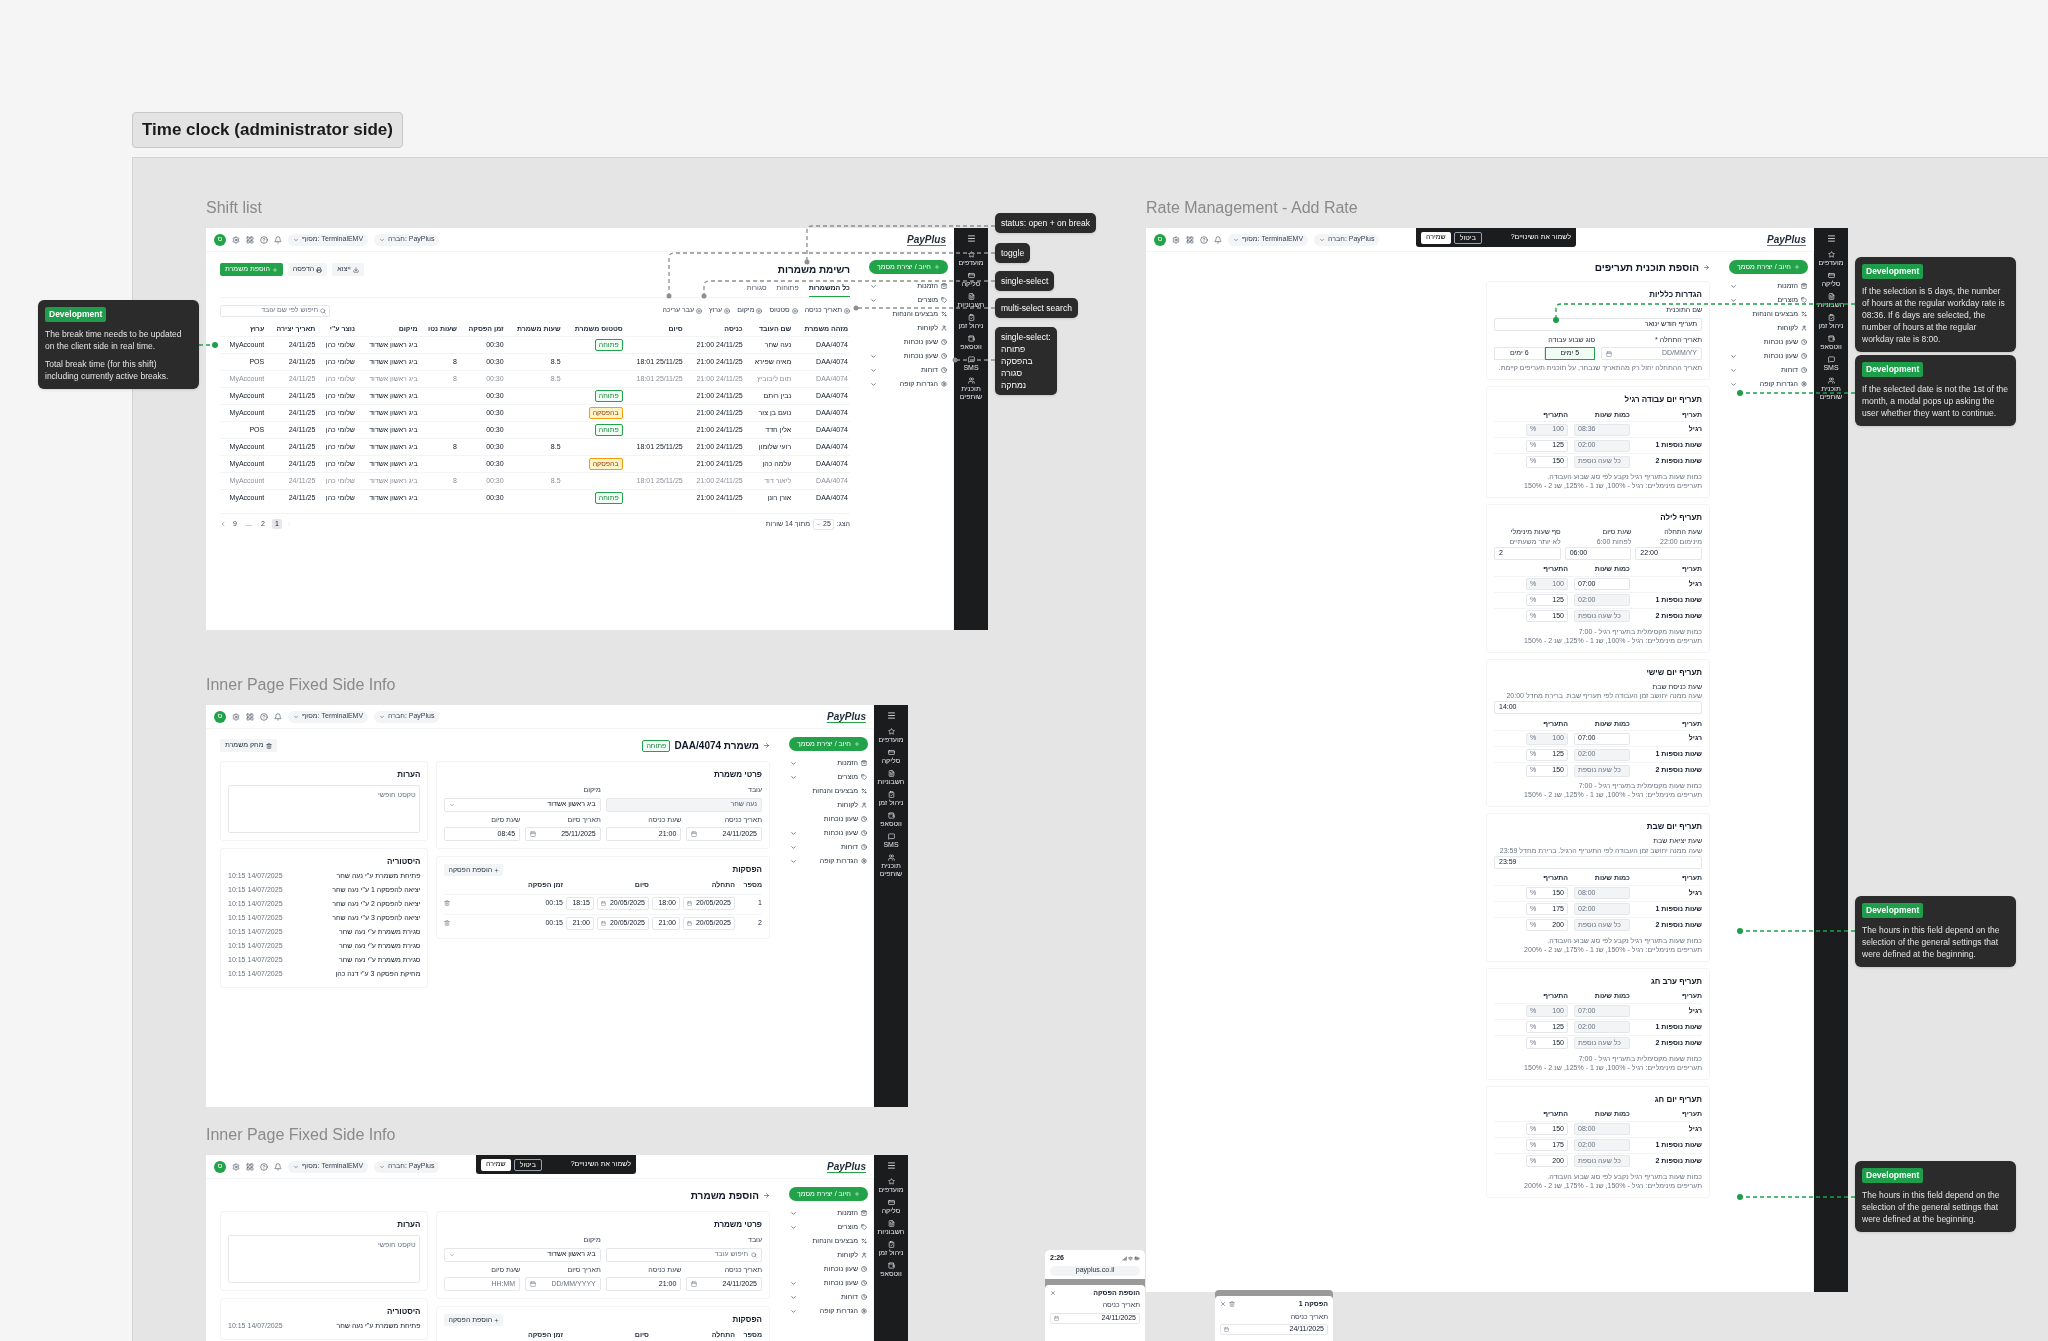 Image resolution: width=2048 pixels, height=1341 pixels. What do you see at coordinates (971, 338) in the screenshot?
I see `wallet-icon` at bounding box center [971, 338].